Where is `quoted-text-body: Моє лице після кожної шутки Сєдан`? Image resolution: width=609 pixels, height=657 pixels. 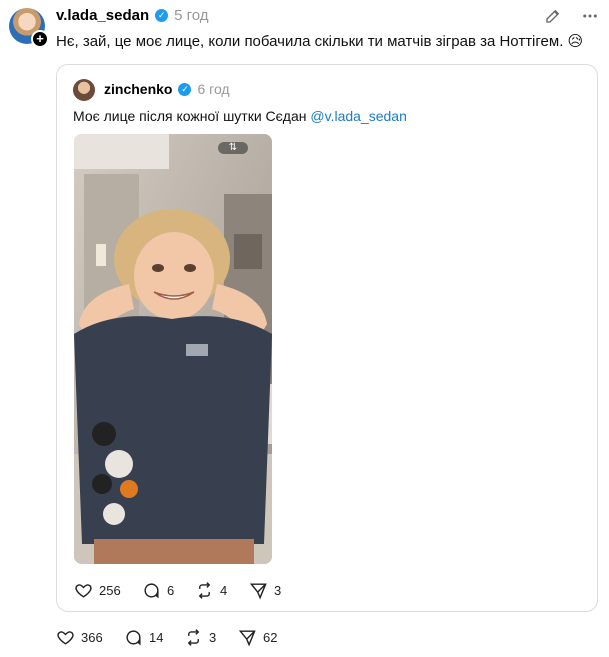 quoted-text-body: Моє лице після кожної шутки Сєдан is located at coordinates (190, 116).